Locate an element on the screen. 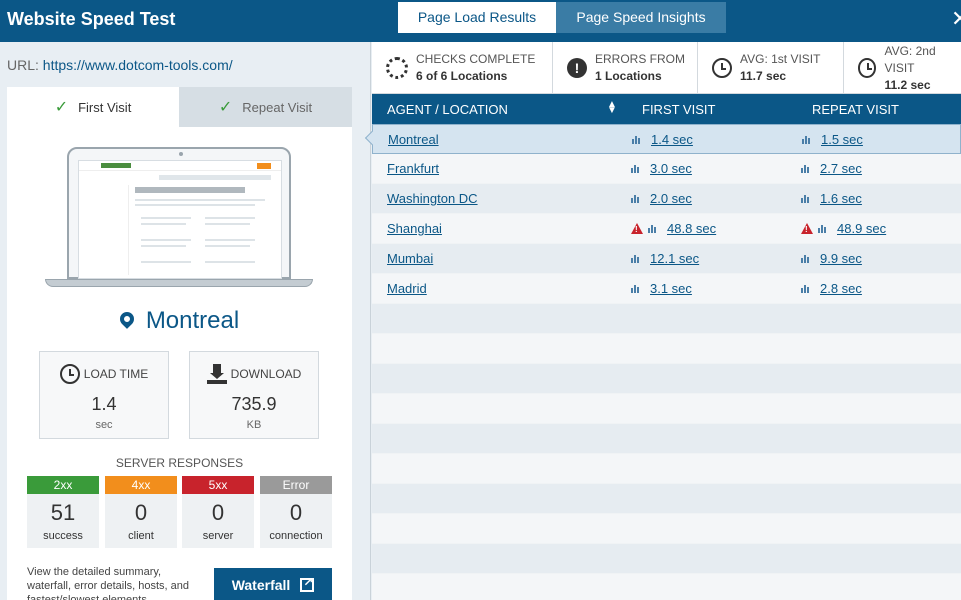  response-error: Error 0 connection is located at coordinates (296, 512).